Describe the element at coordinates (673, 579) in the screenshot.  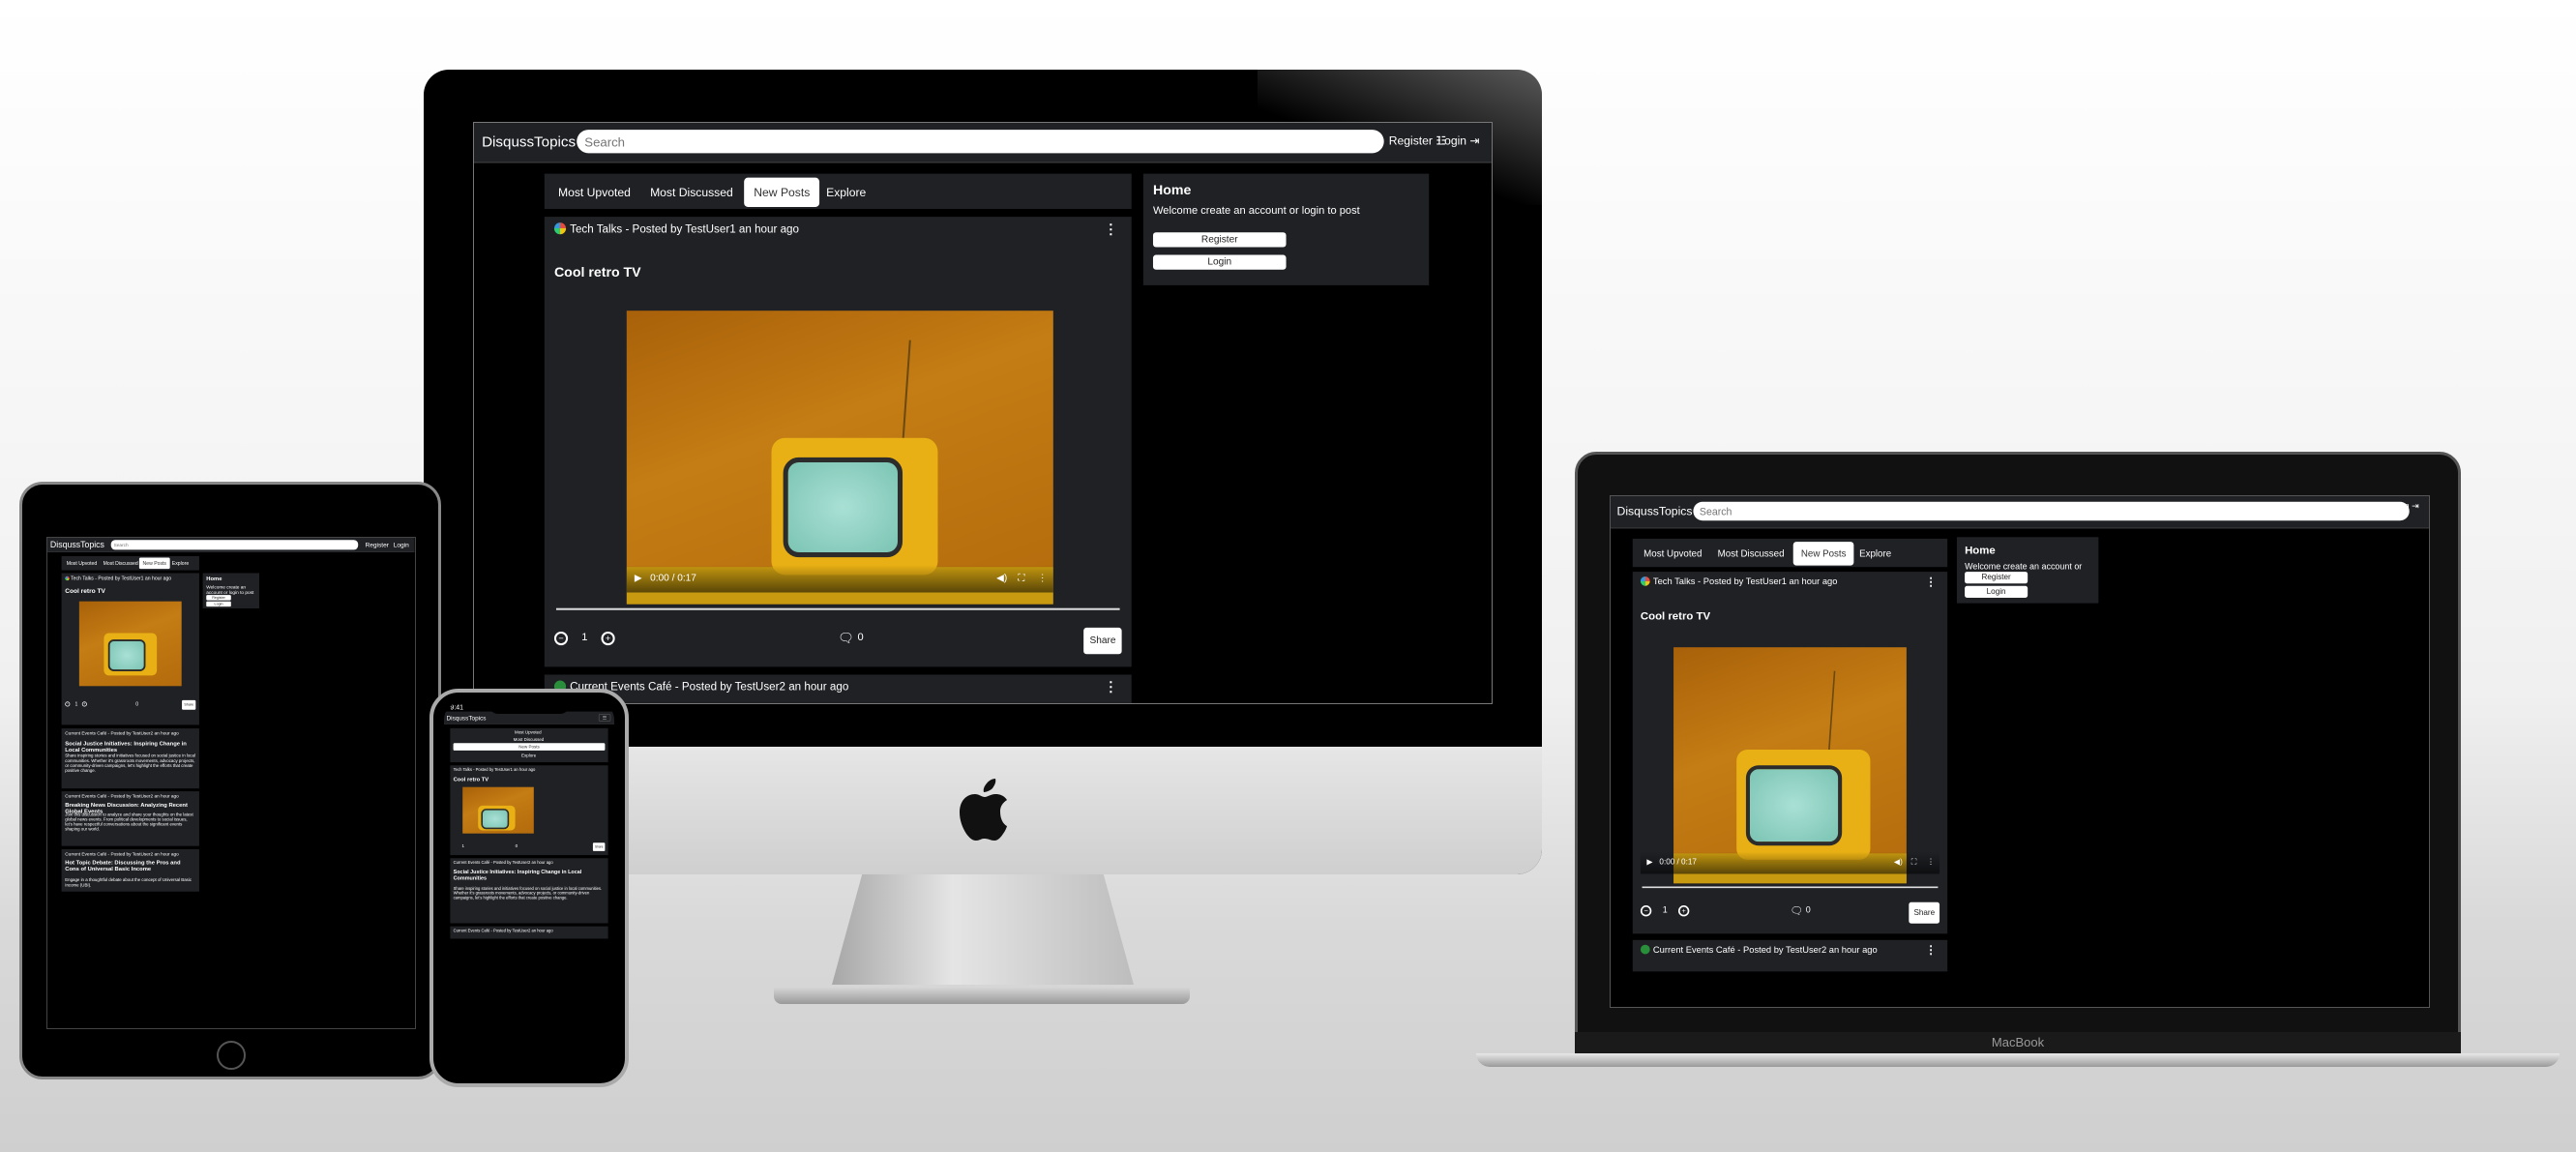
I see `video-time: 0:00 / 0:17` at that location.